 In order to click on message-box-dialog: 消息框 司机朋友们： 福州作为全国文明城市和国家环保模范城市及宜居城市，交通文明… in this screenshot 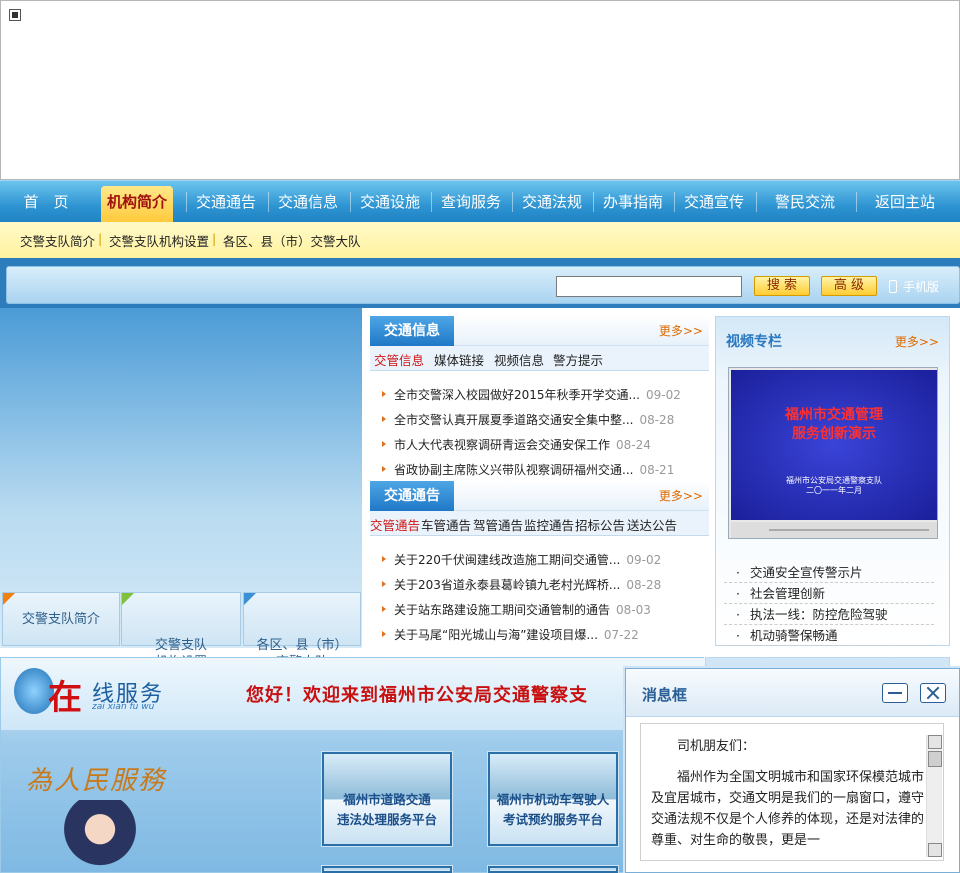, I will do `click(792, 770)`.